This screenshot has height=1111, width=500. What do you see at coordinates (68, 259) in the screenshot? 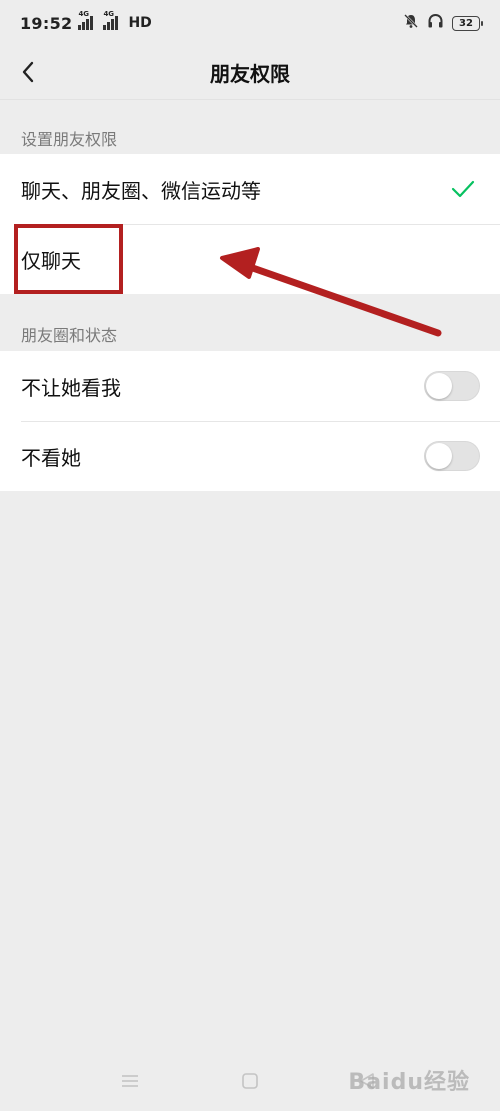
I see `annotation-highlight-box` at bounding box center [68, 259].